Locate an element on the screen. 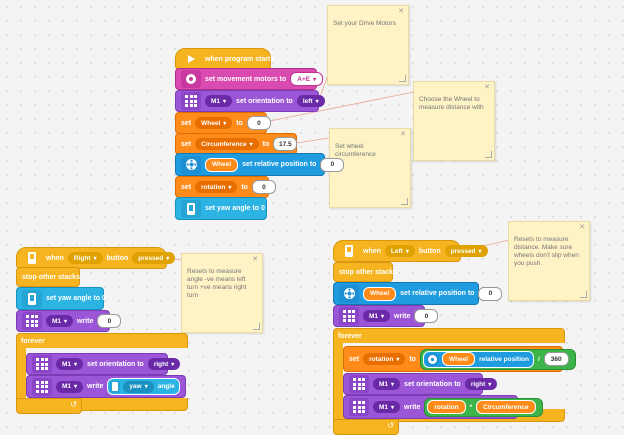 The image size is (624, 435). when-right-button-pressed-block: when Right button pressed is located at coordinates (96, 258).